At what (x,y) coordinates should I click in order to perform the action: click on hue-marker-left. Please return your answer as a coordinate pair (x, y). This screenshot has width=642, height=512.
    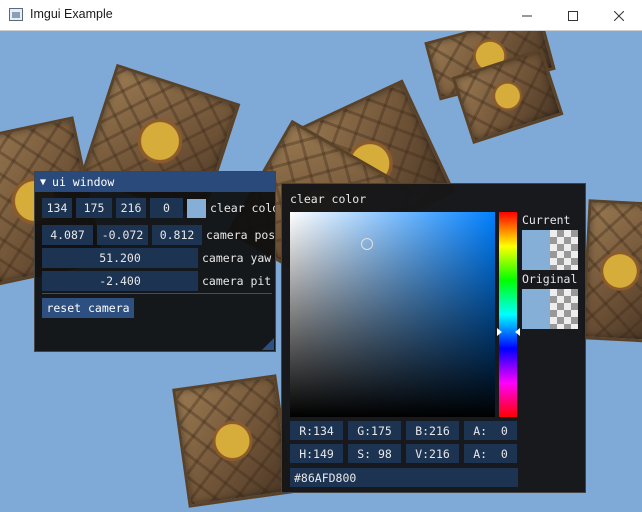
    Looking at the image, I should click on (499, 332).